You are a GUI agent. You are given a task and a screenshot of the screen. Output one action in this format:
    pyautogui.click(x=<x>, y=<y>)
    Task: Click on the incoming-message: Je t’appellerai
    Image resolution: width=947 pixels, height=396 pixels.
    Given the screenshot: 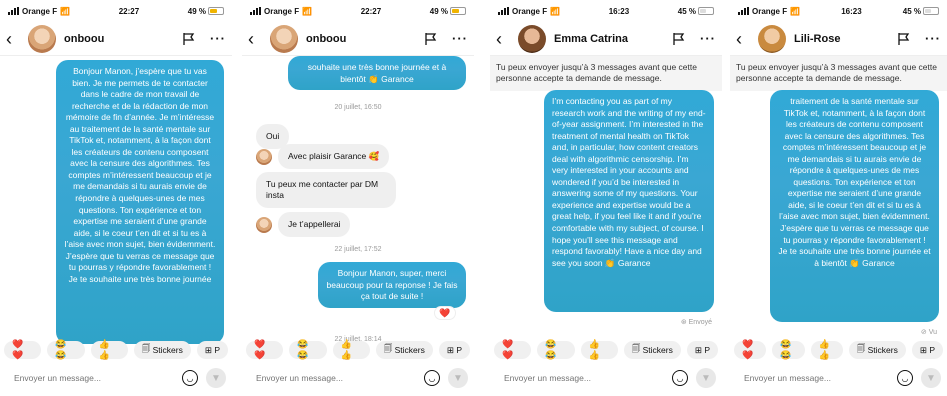 What is the action you would take?
    pyautogui.click(x=314, y=225)
    